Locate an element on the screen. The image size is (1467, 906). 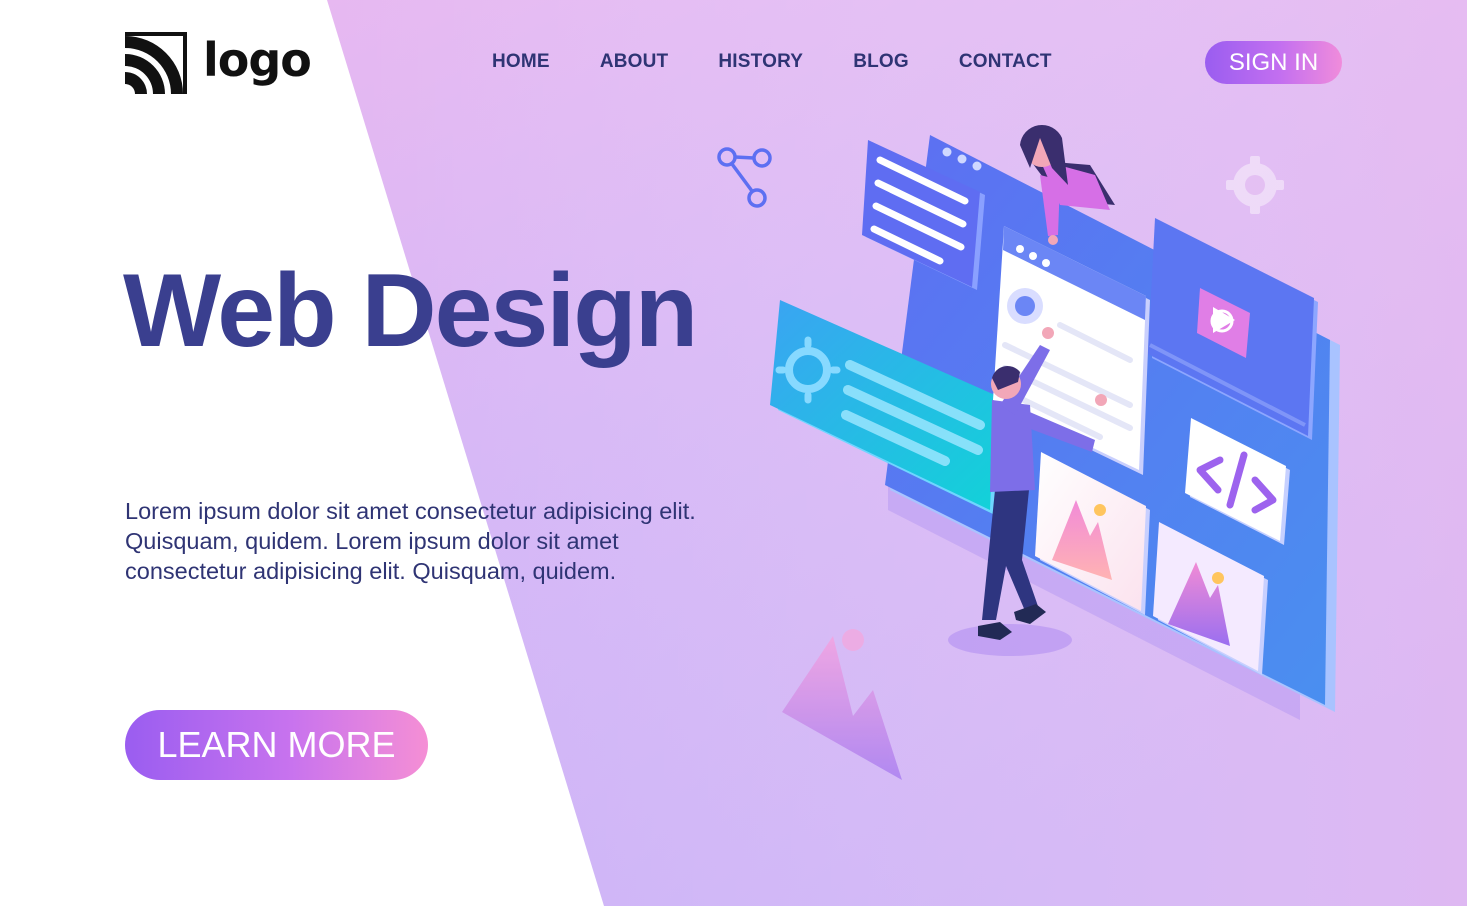
site-logo: logo is located at coordinates (218, 63).